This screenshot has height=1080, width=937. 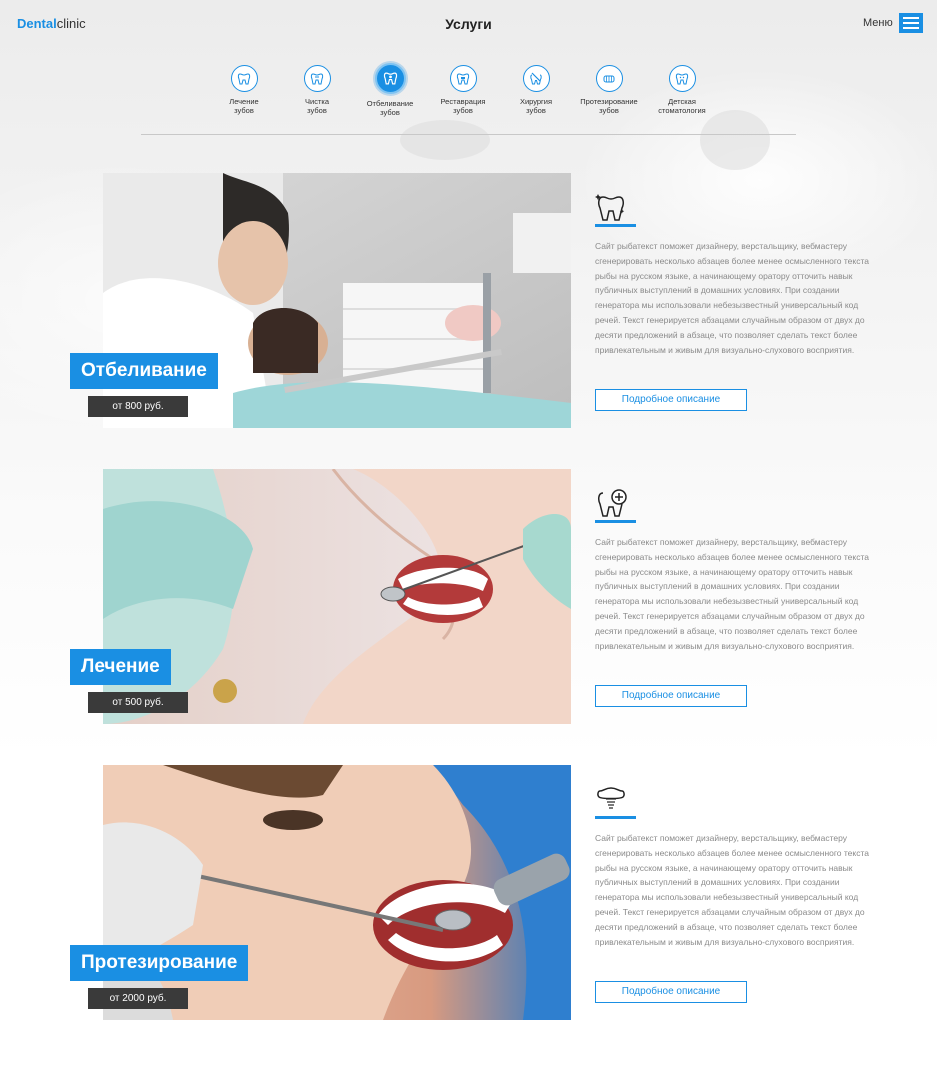 I want to click on sparkling-tooth-icon, so click(x=616, y=209).